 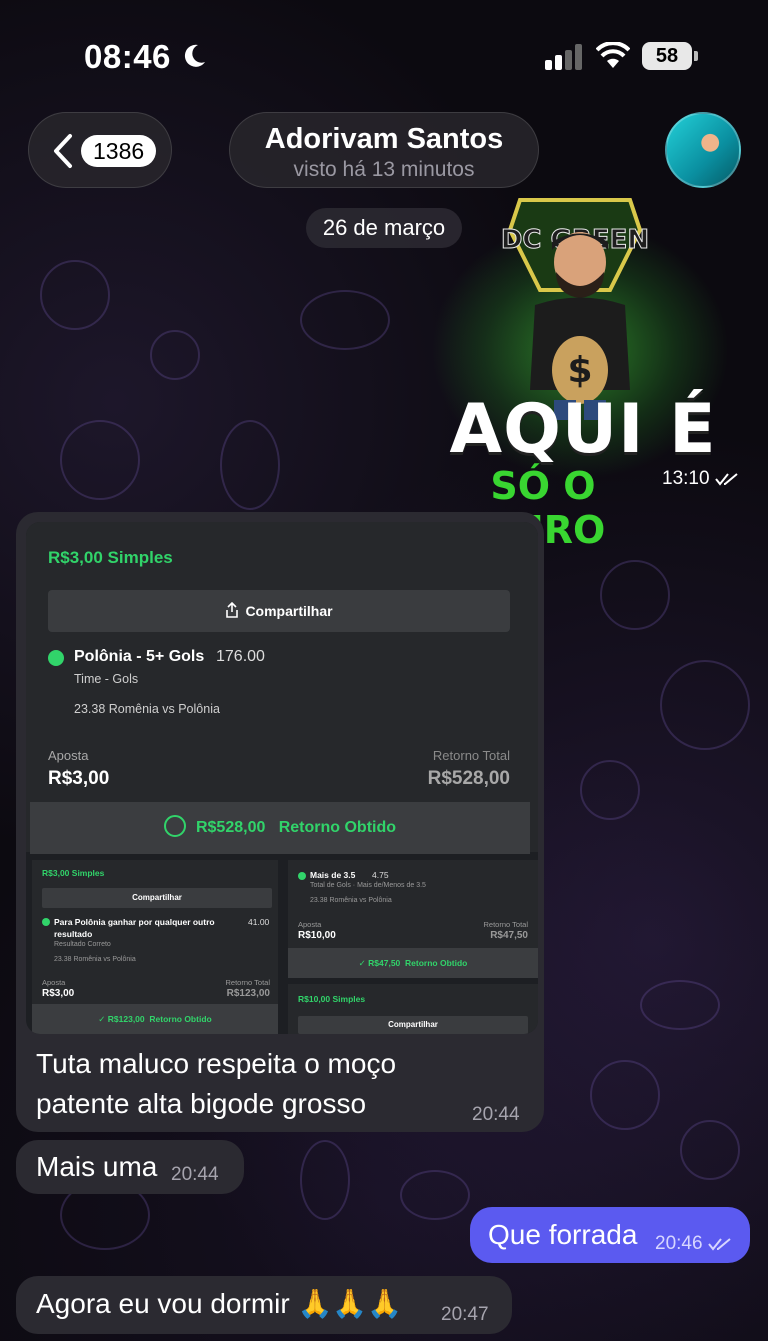 I want to click on mini-selection-line1: Para Polônia ganhar por qualquer outro, so click(x=134, y=922).